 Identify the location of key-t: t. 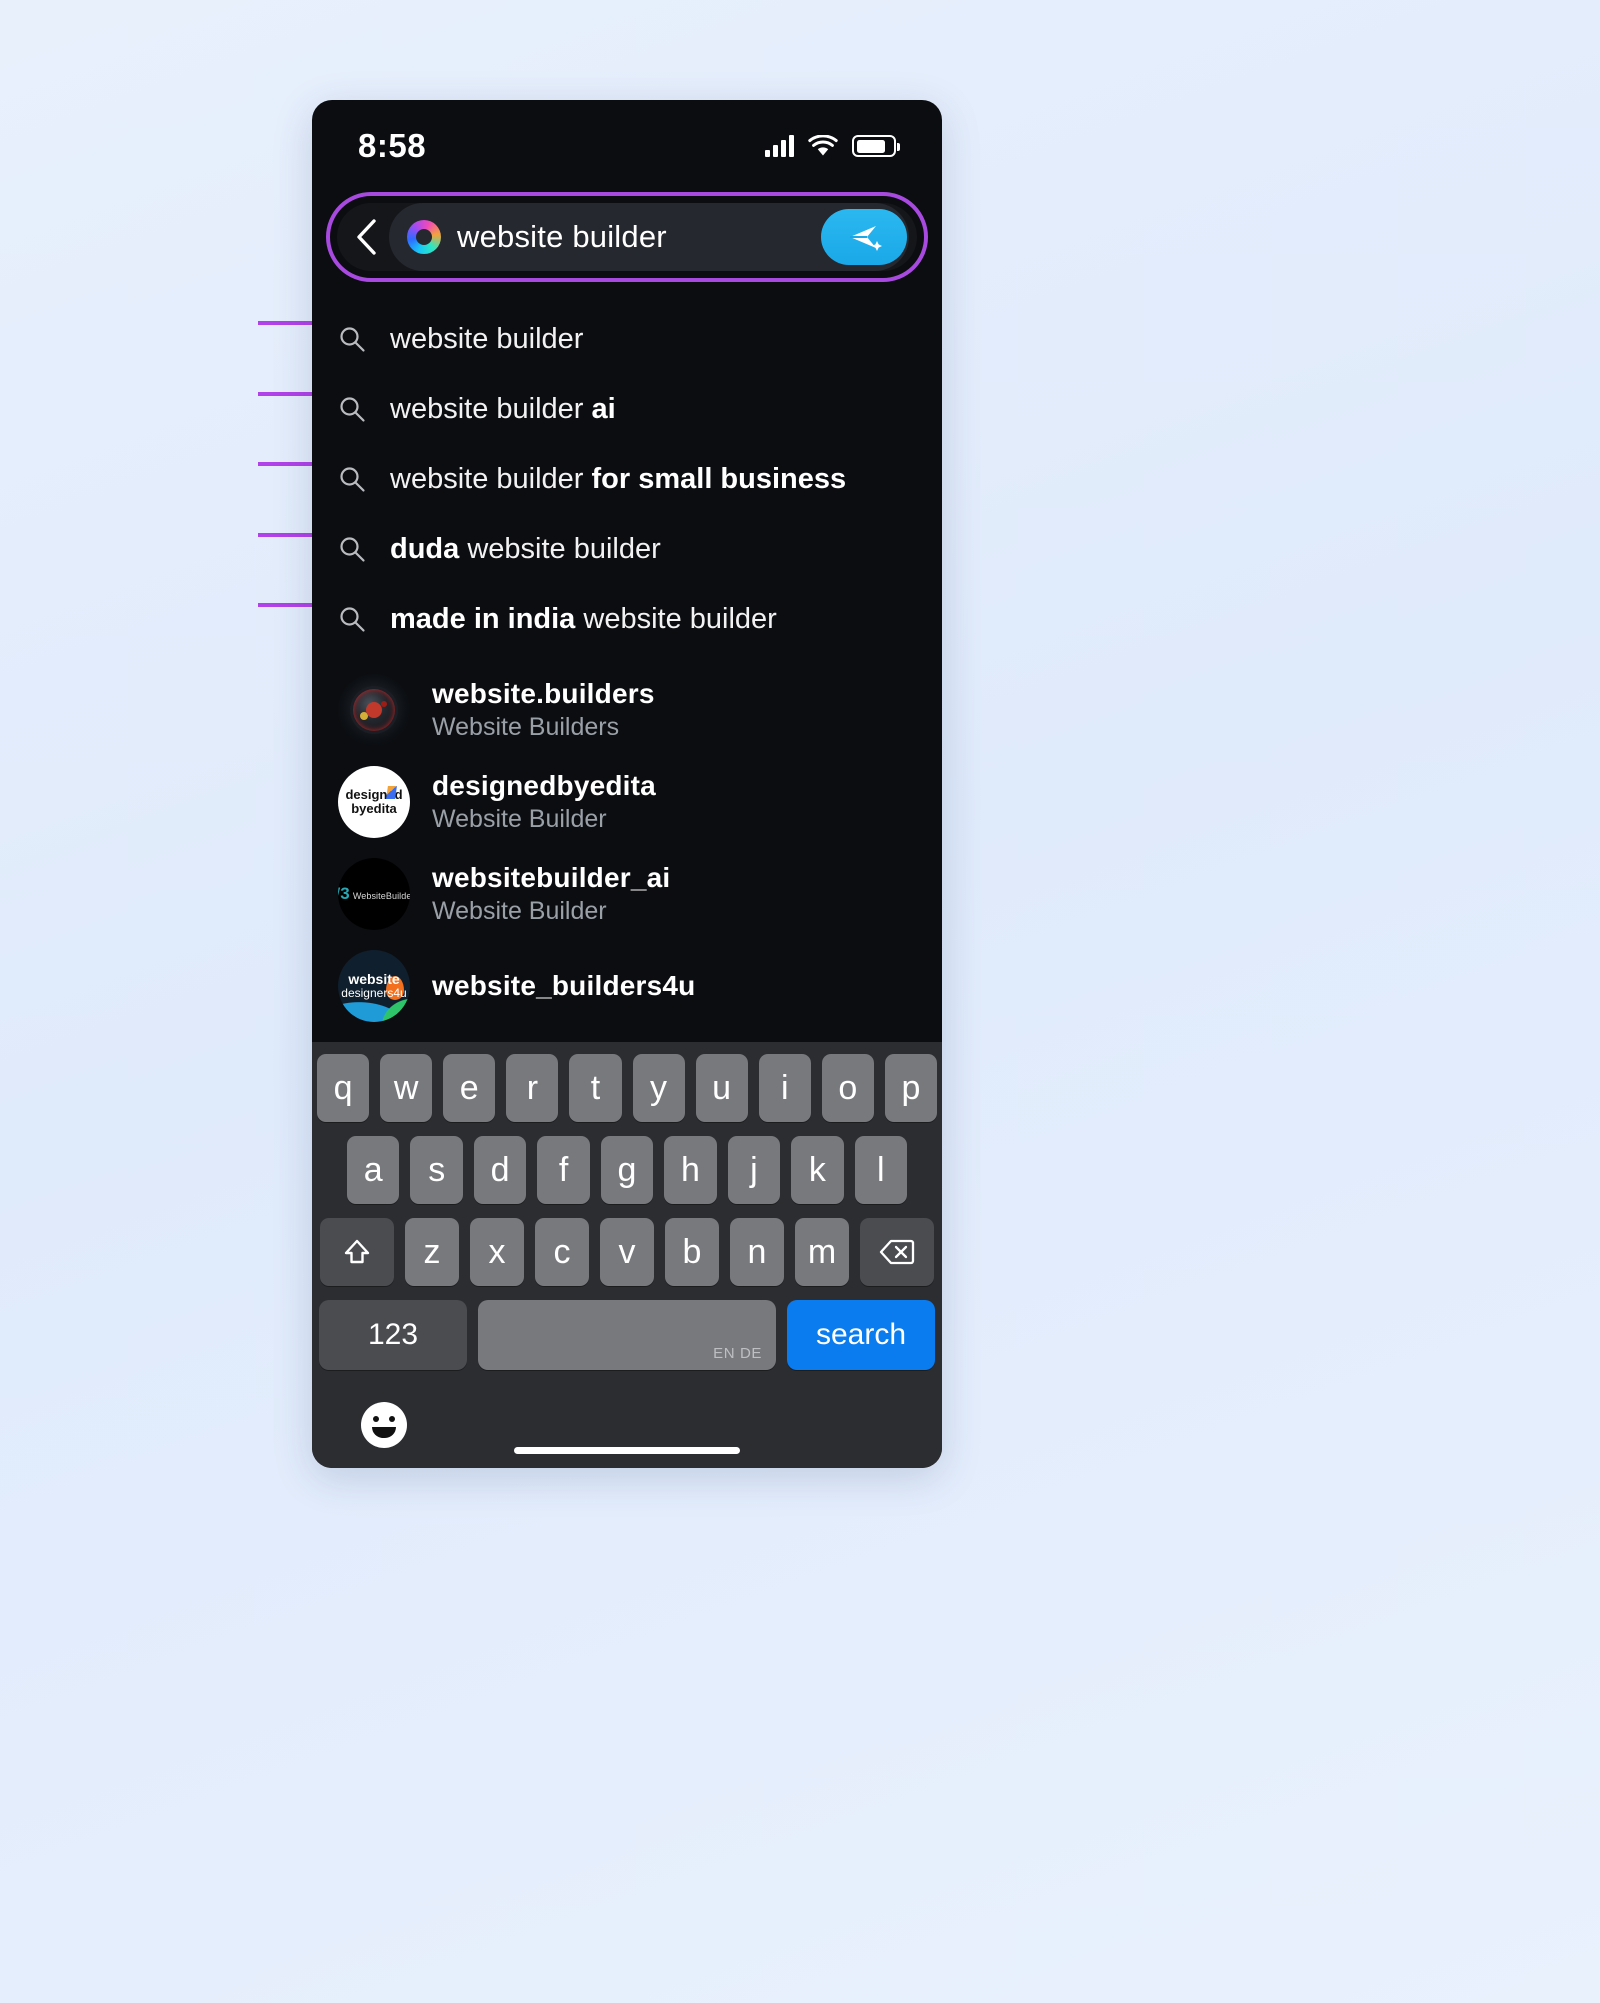
(595, 1088).